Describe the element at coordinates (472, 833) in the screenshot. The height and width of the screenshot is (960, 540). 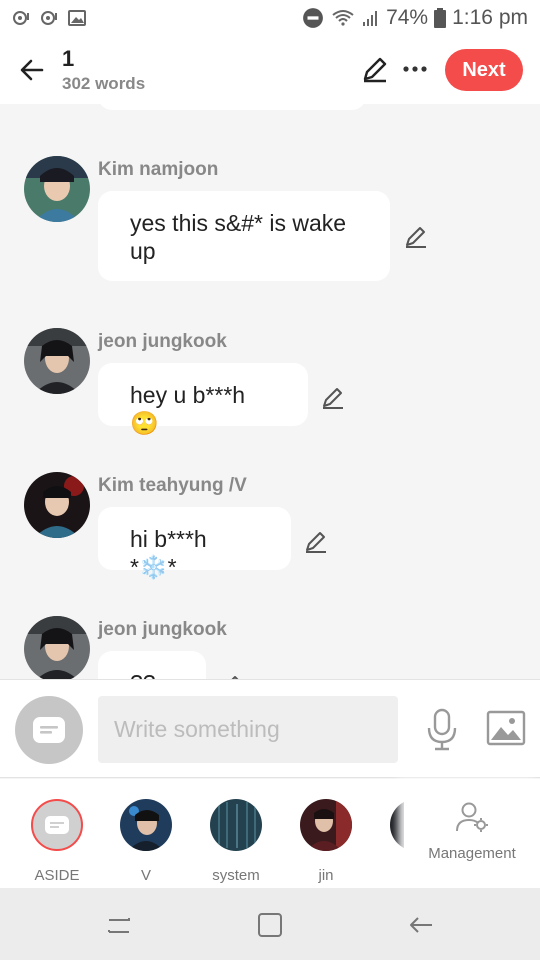
I see `management-button: Management` at that location.